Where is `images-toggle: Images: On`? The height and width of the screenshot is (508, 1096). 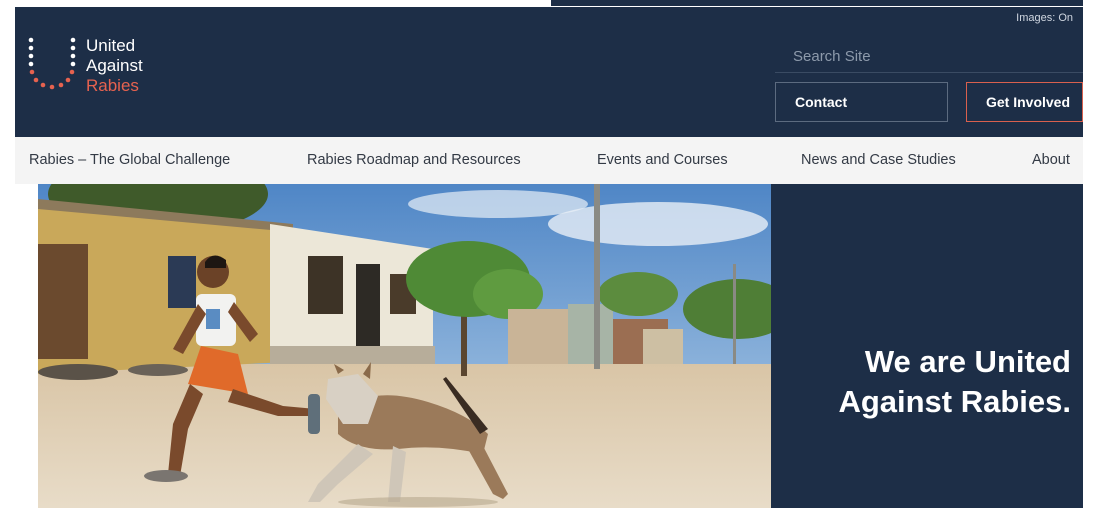 images-toggle: Images: On is located at coordinates (1044, 18).